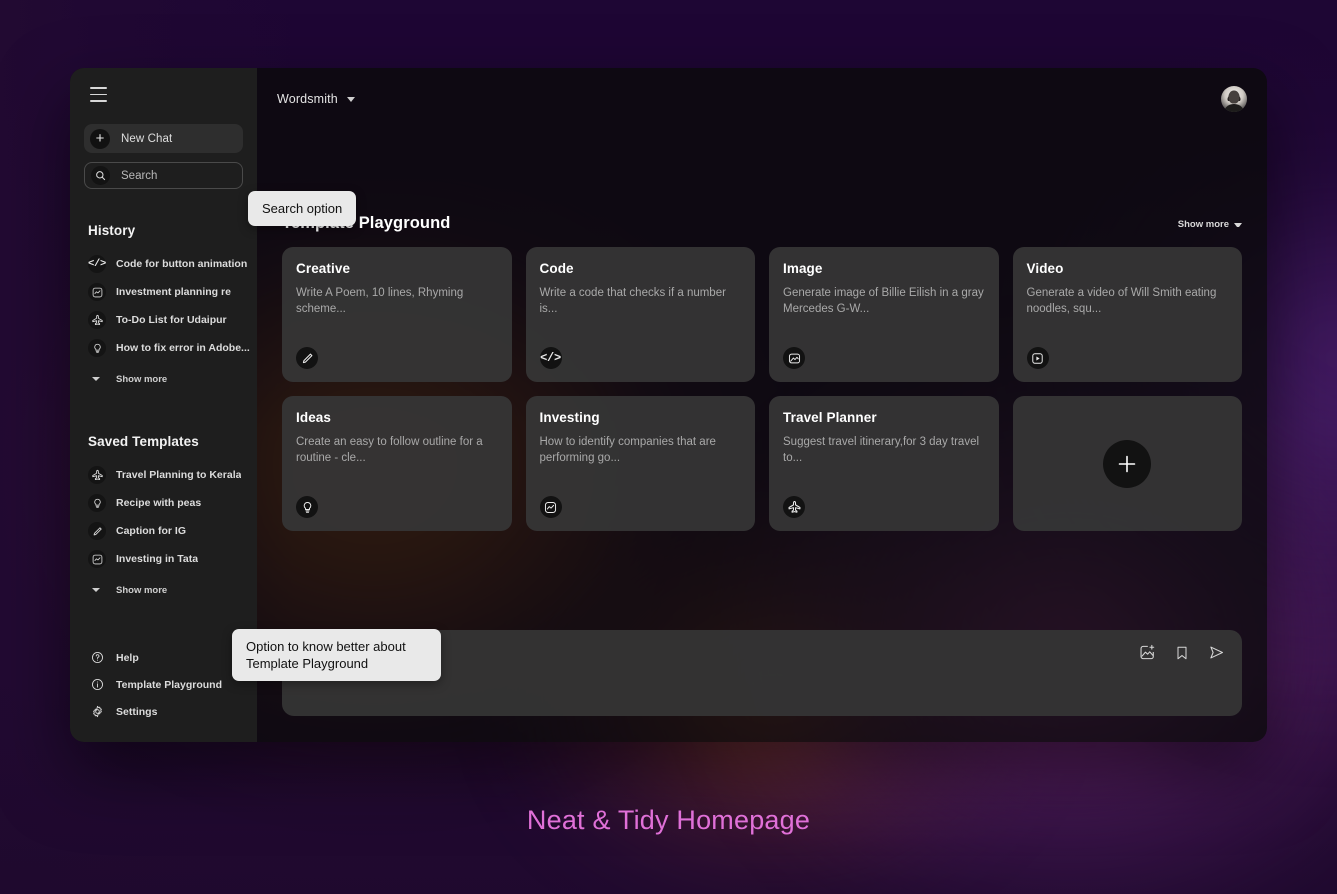 Image resolution: width=1337 pixels, height=894 pixels. I want to click on sidebar-item-investment-planning: Investment planning re, so click(163, 292).